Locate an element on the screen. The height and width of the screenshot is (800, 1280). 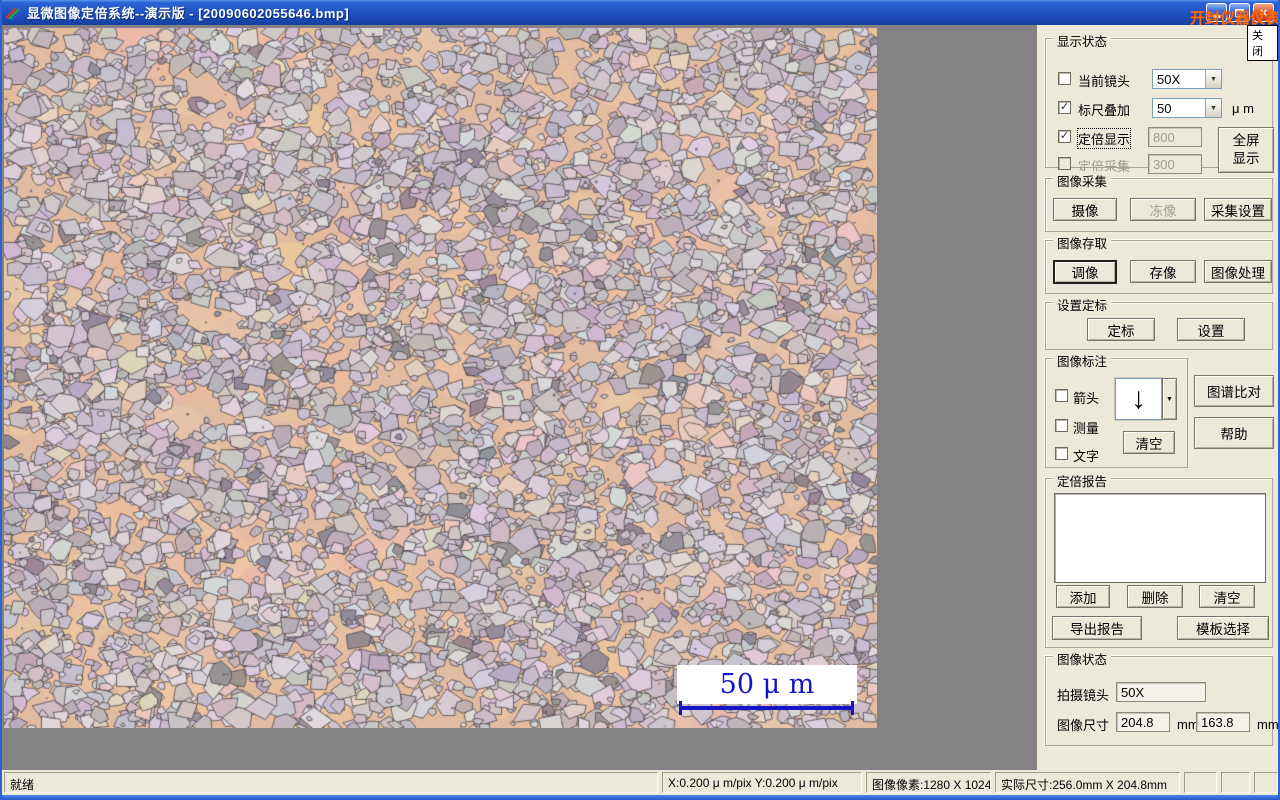
report-clear-button: 清空 is located at coordinates (1227, 596).